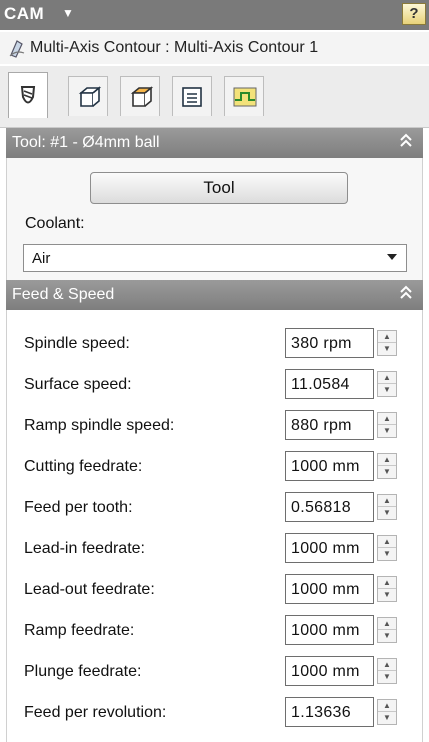 The height and width of the screenshot is (742, 429). I want to click on field-label: Ramp spindle speed:, so click(99, 425).